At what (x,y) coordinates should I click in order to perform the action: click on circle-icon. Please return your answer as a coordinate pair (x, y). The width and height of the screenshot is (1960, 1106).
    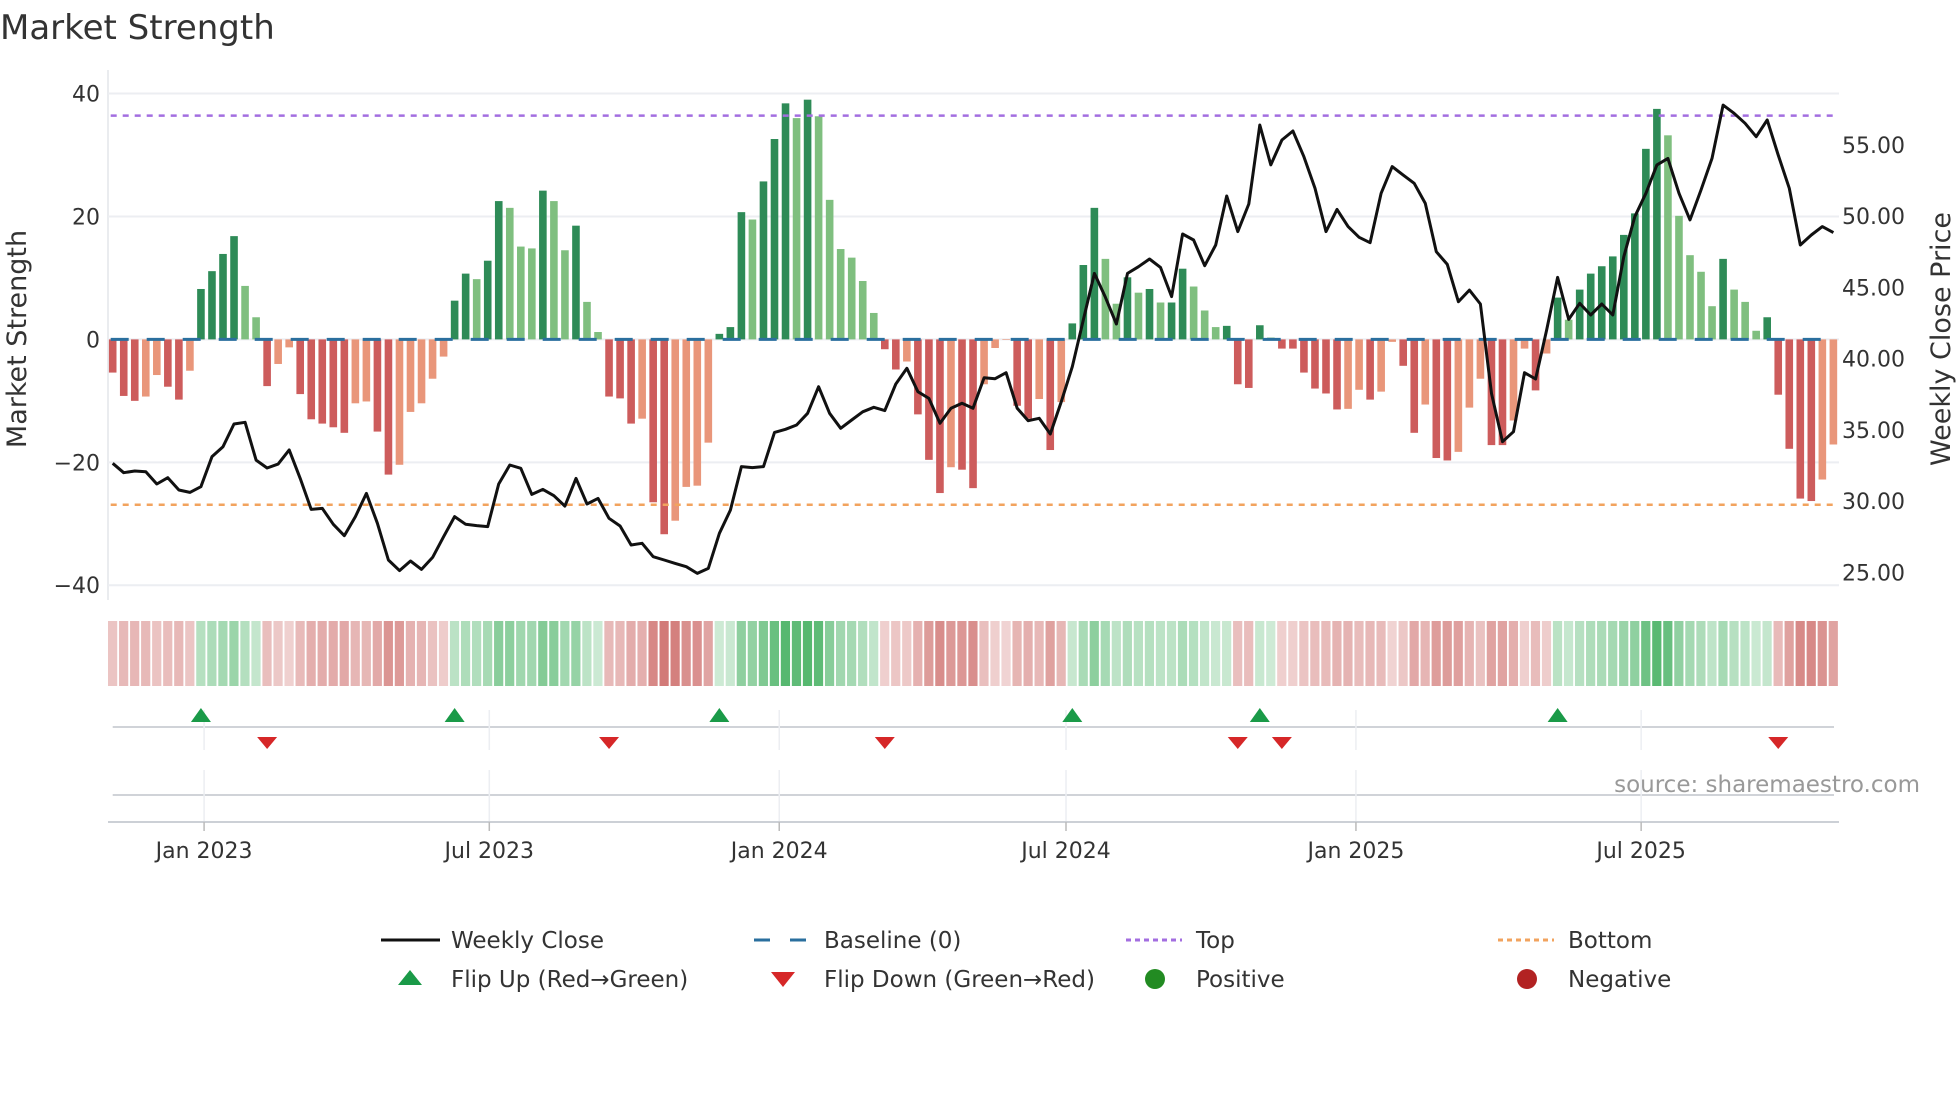
    Looking at the image, I should click on (1527, 979).